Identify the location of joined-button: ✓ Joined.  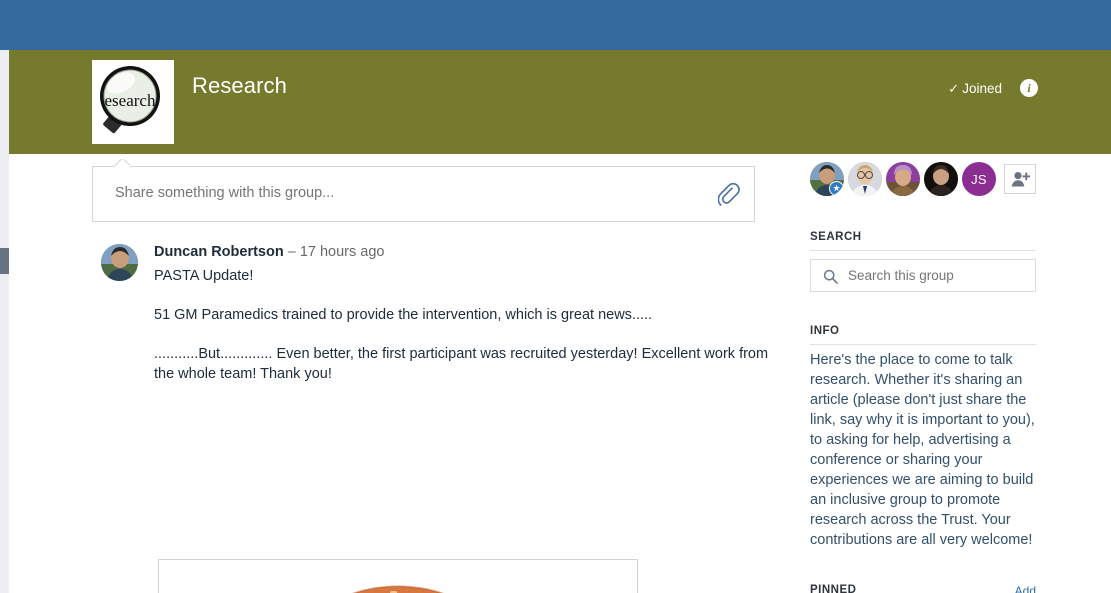
(975, 88).